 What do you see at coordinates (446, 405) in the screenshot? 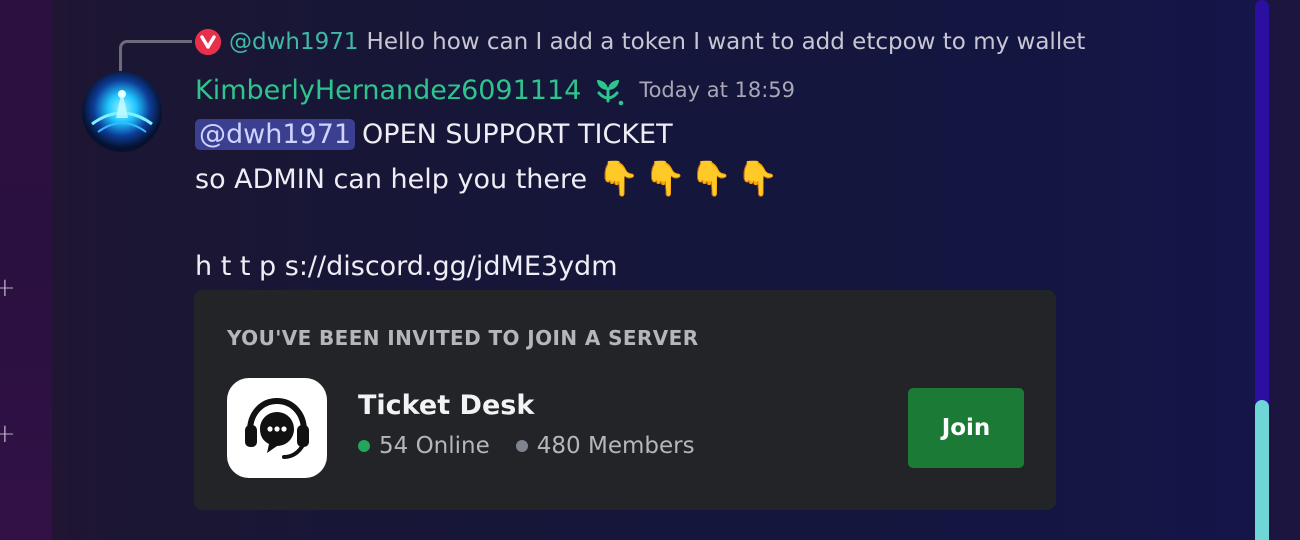
I see `server-name: Ticket Desk` at bounding box center [446, 405].